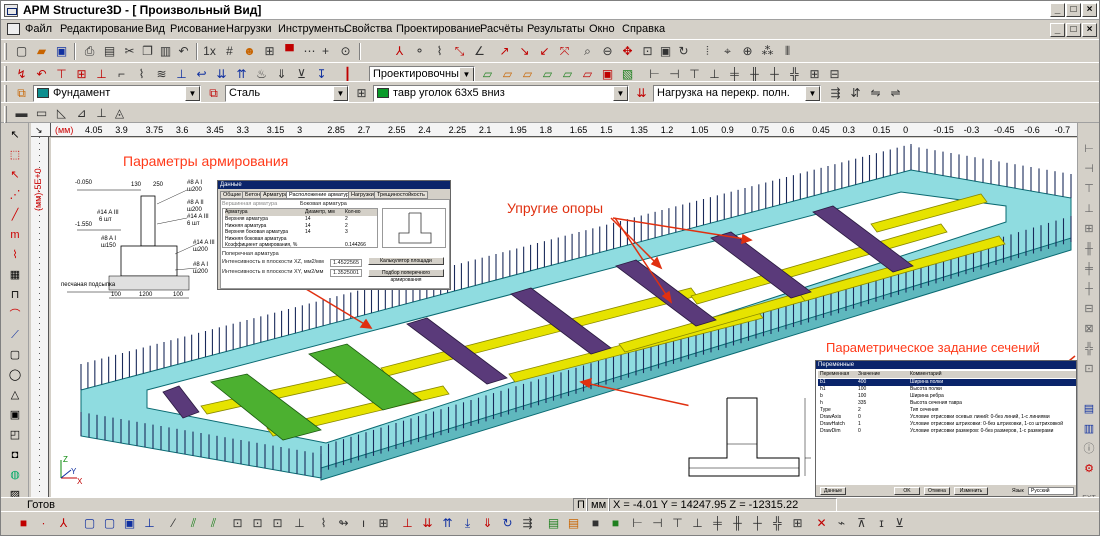 The height and width of the screenshot is (536, 1100). I want to click on dimension-icon: ⤡, so click(459, 51).